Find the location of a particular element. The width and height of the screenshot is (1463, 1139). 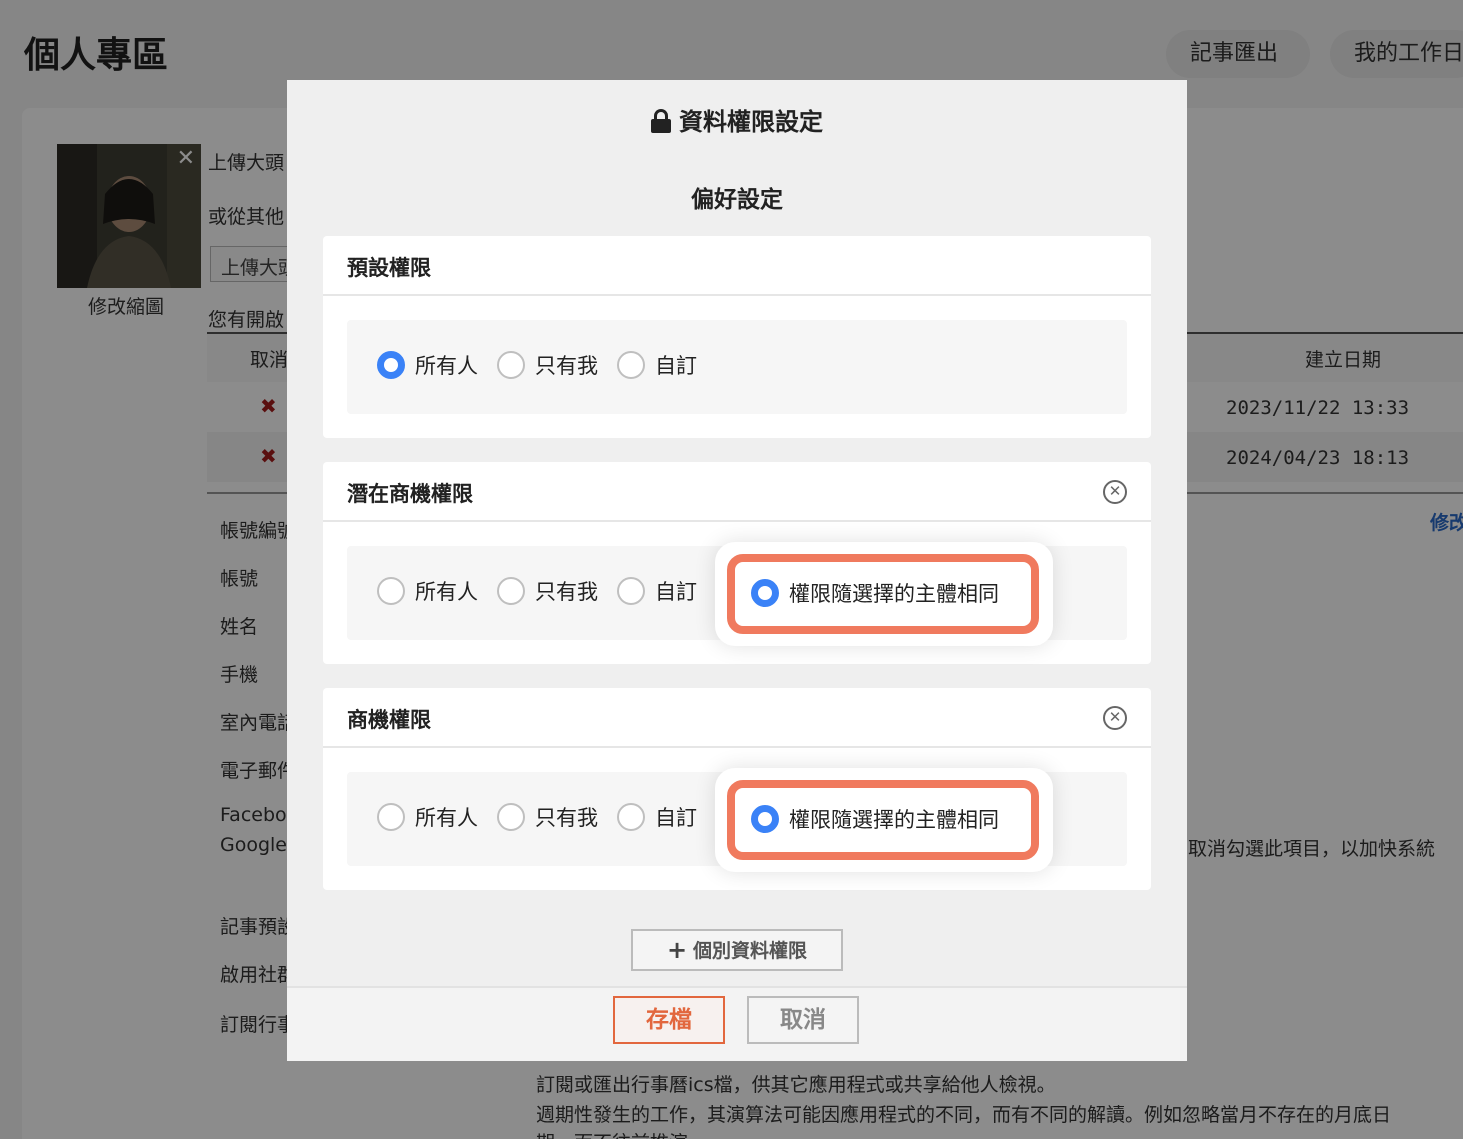

preferences-heading: 偏好設定 is located at coordinates (737, 200).